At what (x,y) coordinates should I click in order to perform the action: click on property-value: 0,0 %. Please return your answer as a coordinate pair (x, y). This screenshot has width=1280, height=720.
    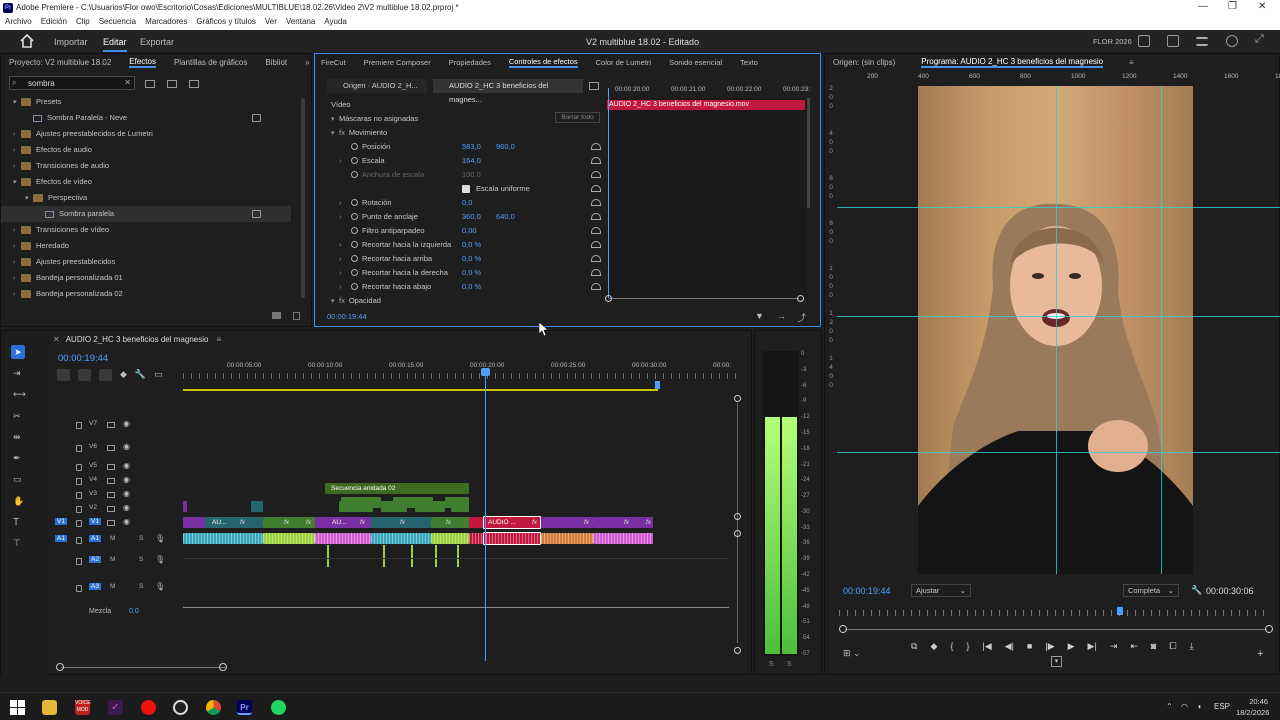
    Looking at the image, I should click on (471, 273).